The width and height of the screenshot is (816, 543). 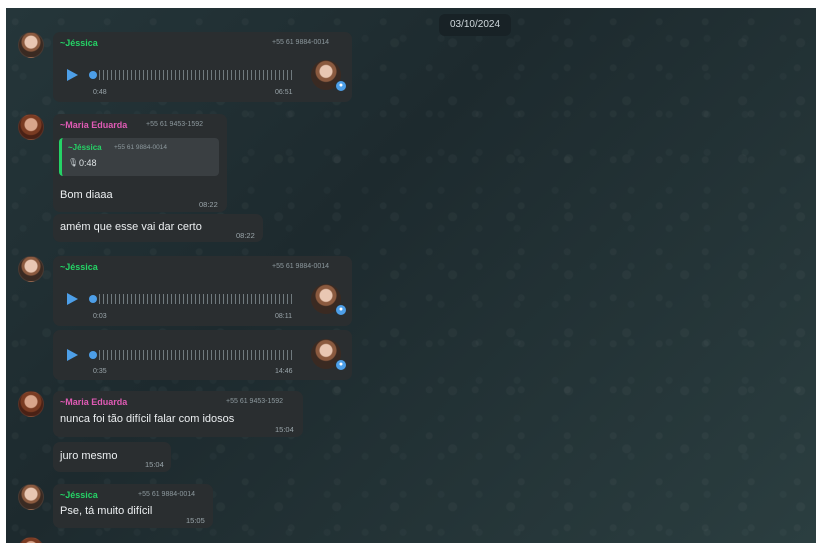 What do you see at coordinates (475, 25) in the screenshot?
I see `date-chip: 03/10/2024` at bounding box center [475, 25].